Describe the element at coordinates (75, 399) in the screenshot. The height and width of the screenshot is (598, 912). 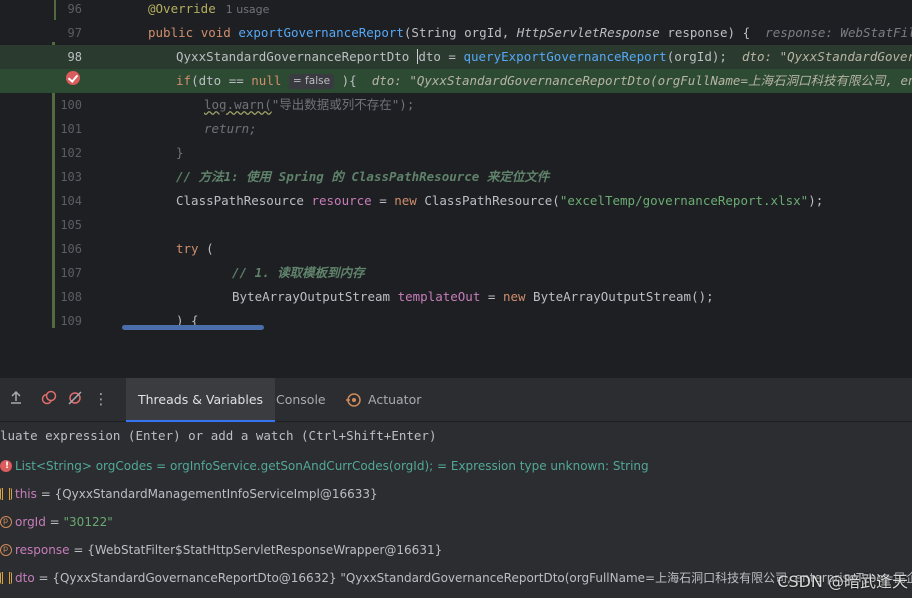
I see `mute-breakpoints-icon` at that location.